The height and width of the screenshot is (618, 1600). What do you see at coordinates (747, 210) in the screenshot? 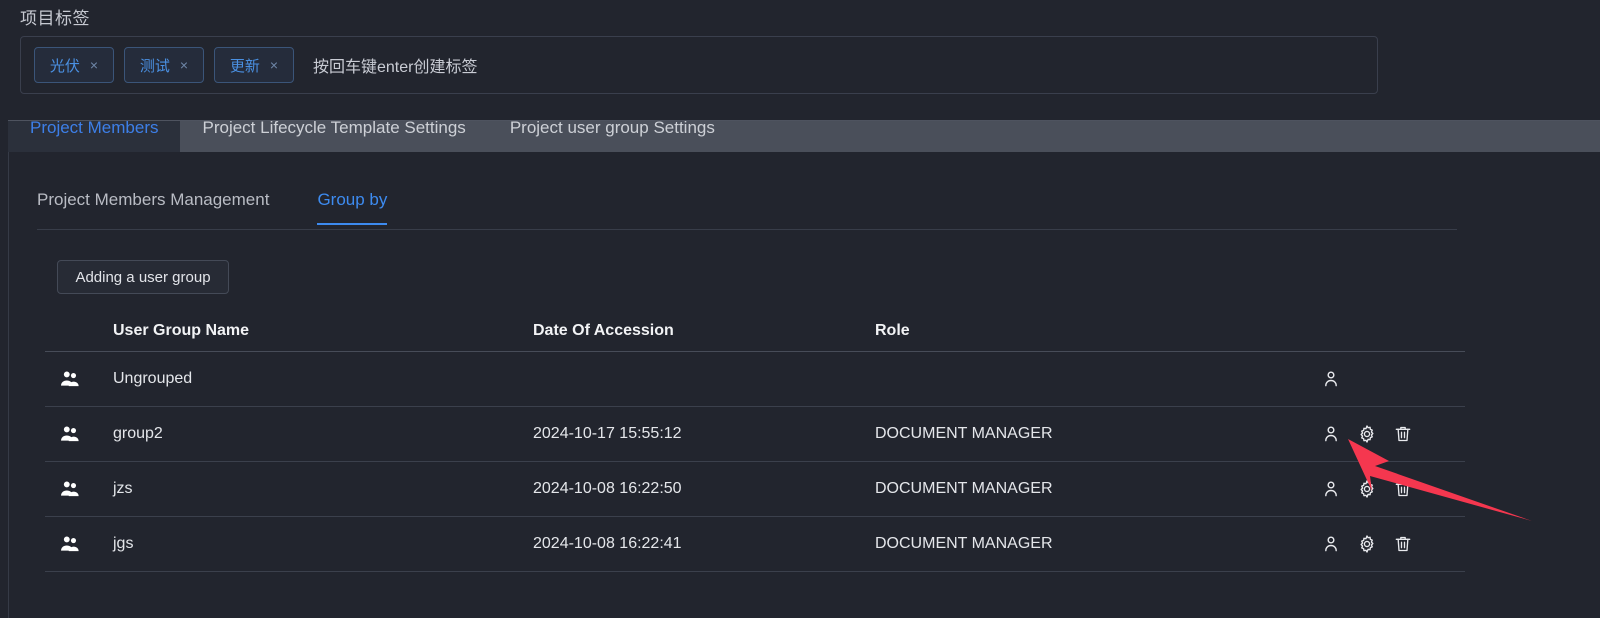
I see `sub-tabbar: Project Members Management Group by` at bounding box center [747, 210].